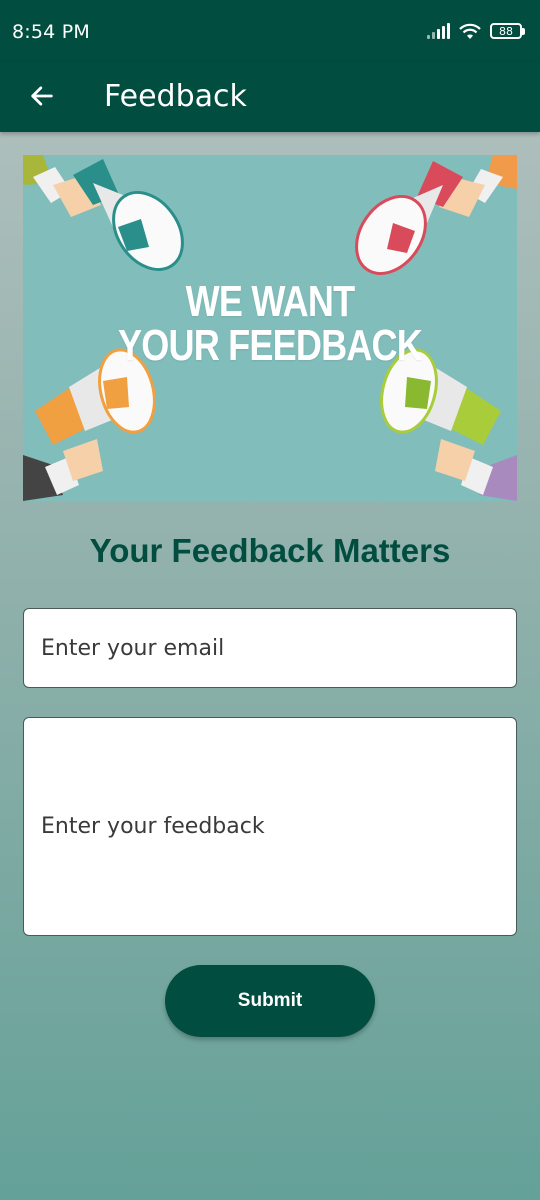  Describe the element at coordinates (133, 648) in the screenshot. I see `email-placeholder: Enter your email` at that location.